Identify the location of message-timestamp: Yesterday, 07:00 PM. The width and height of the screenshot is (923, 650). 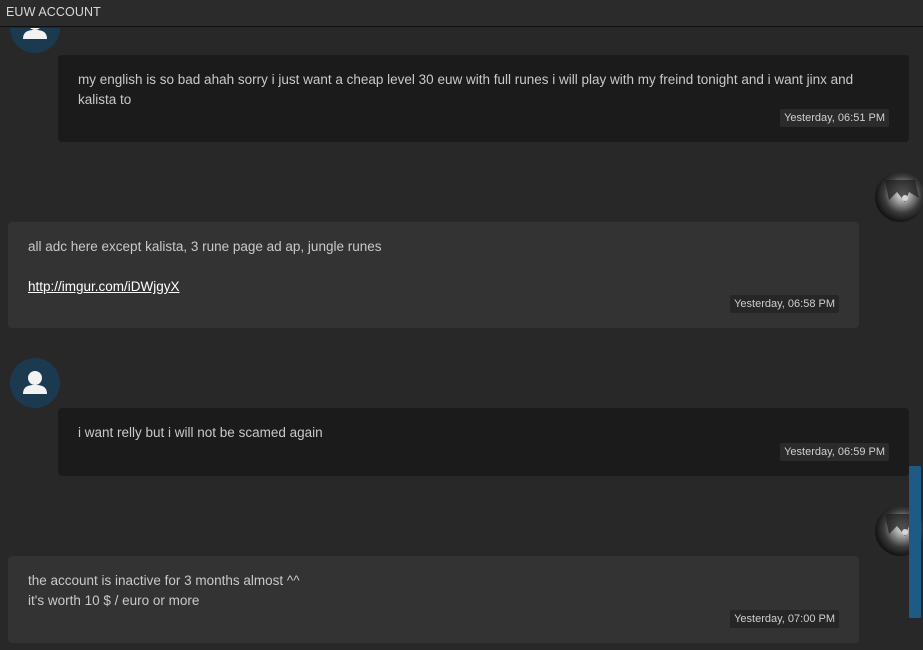
(784, 619).